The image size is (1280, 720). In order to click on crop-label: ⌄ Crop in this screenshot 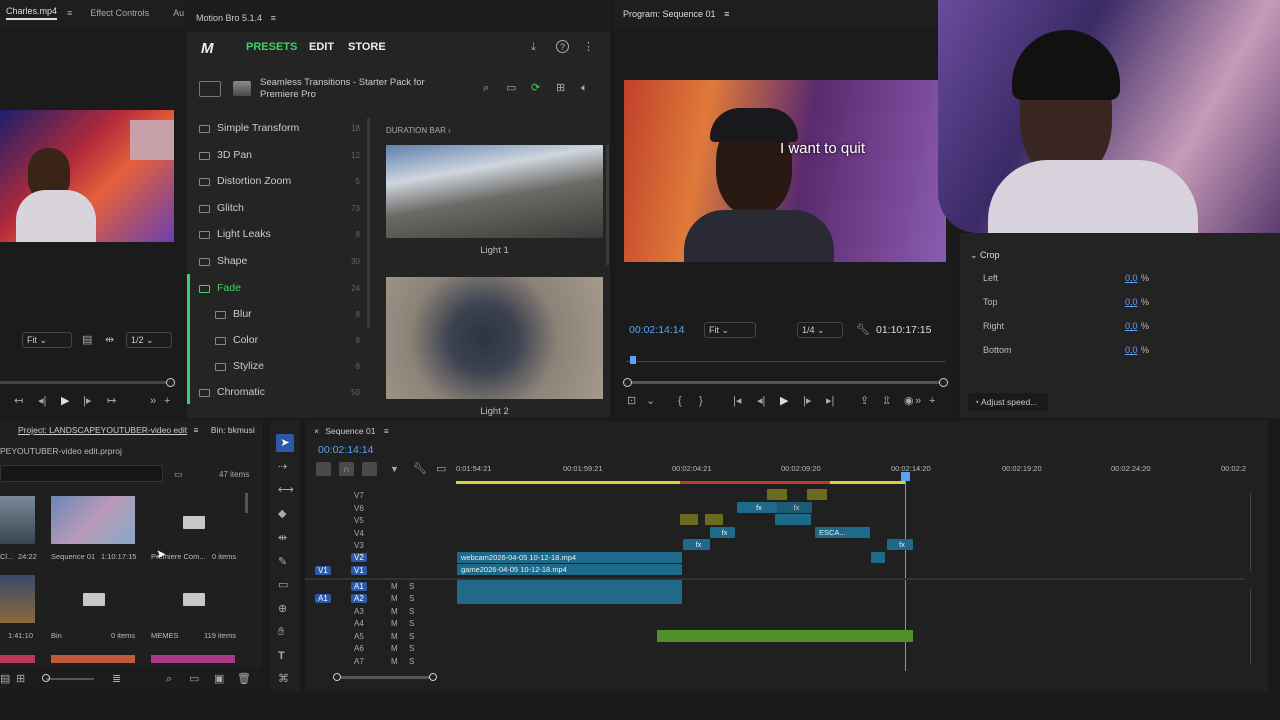, I will do `click(985, 255)`.